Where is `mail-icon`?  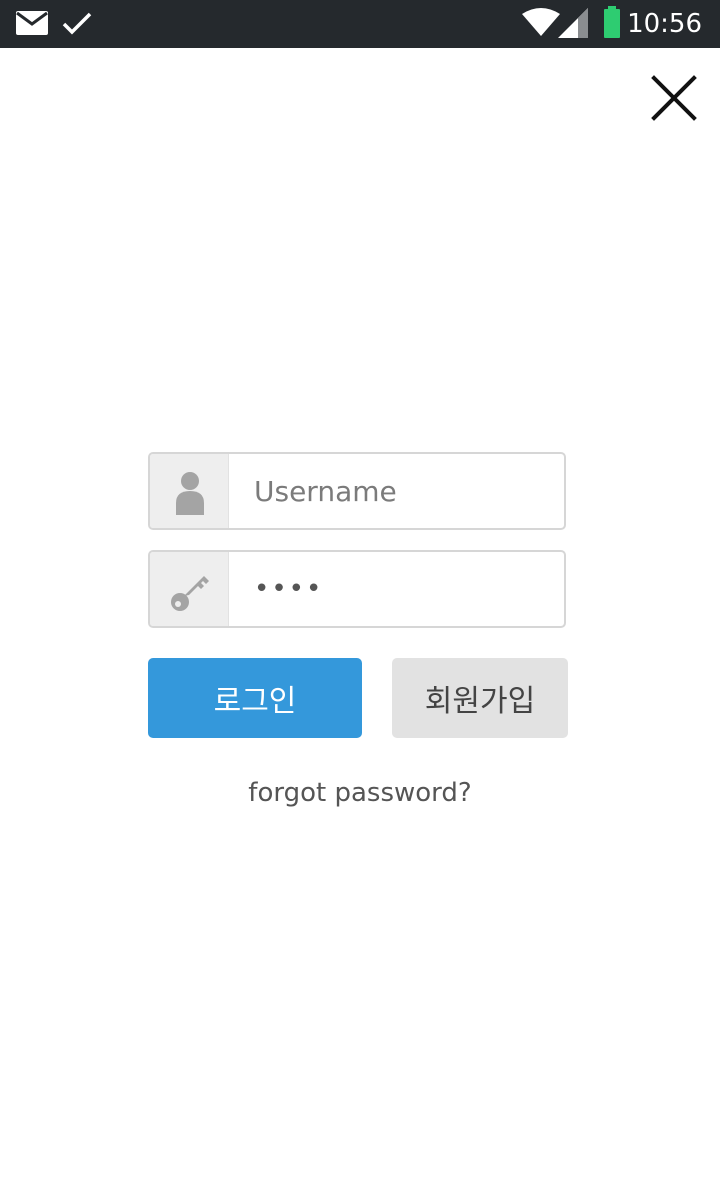
mail-icon is located at coordinates (32, 23).